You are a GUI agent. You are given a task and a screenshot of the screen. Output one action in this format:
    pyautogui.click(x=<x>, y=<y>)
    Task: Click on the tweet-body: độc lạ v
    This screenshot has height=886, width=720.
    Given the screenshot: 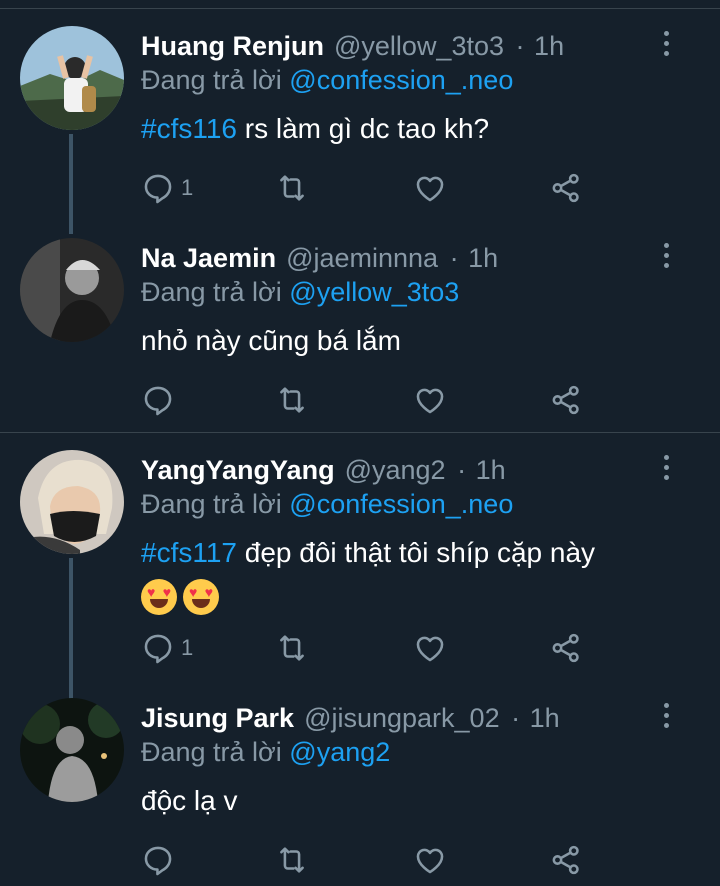 What is the action you would take?
    pyautogui.click(x=189, y=800)
    